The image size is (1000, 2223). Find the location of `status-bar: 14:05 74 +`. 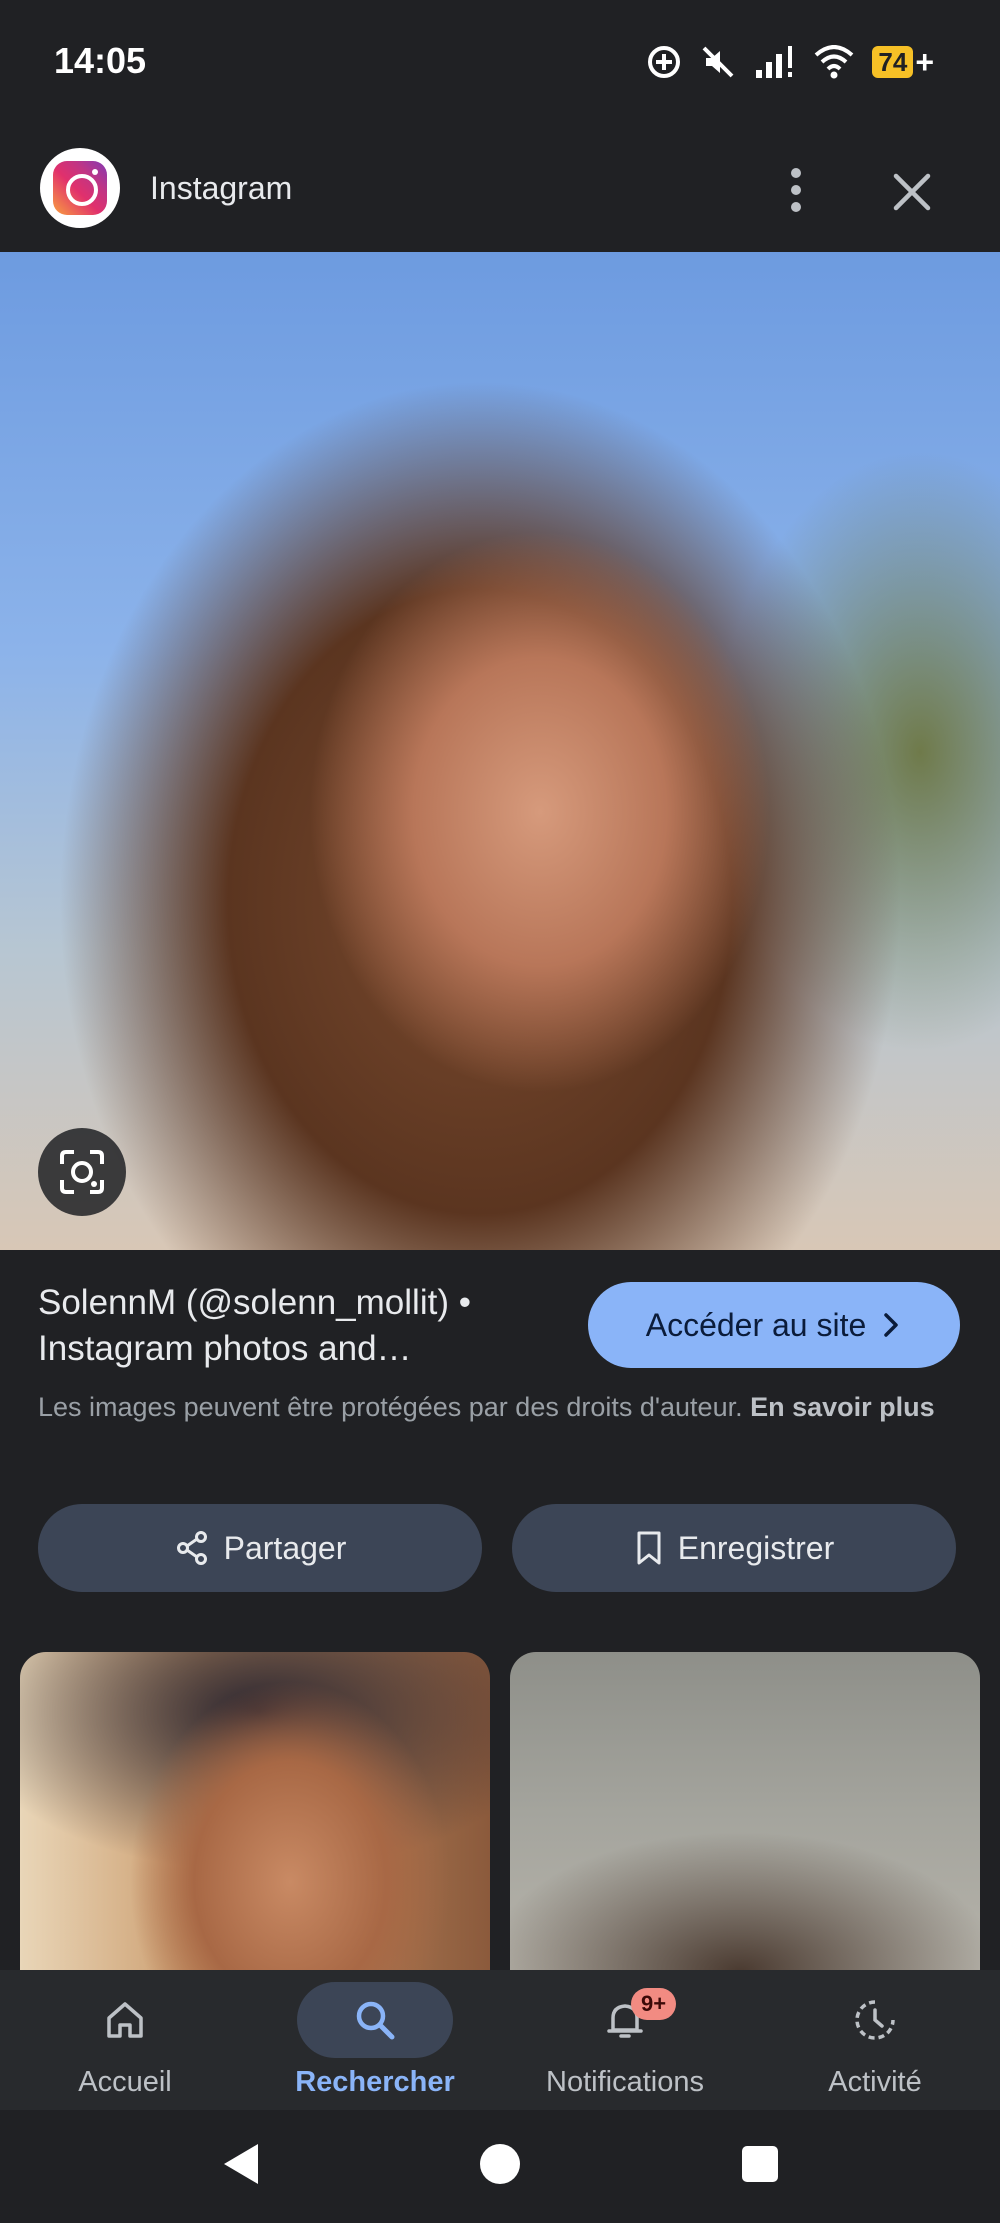

status-bar: 14:05 74 + is located at coordinates (500, 63).